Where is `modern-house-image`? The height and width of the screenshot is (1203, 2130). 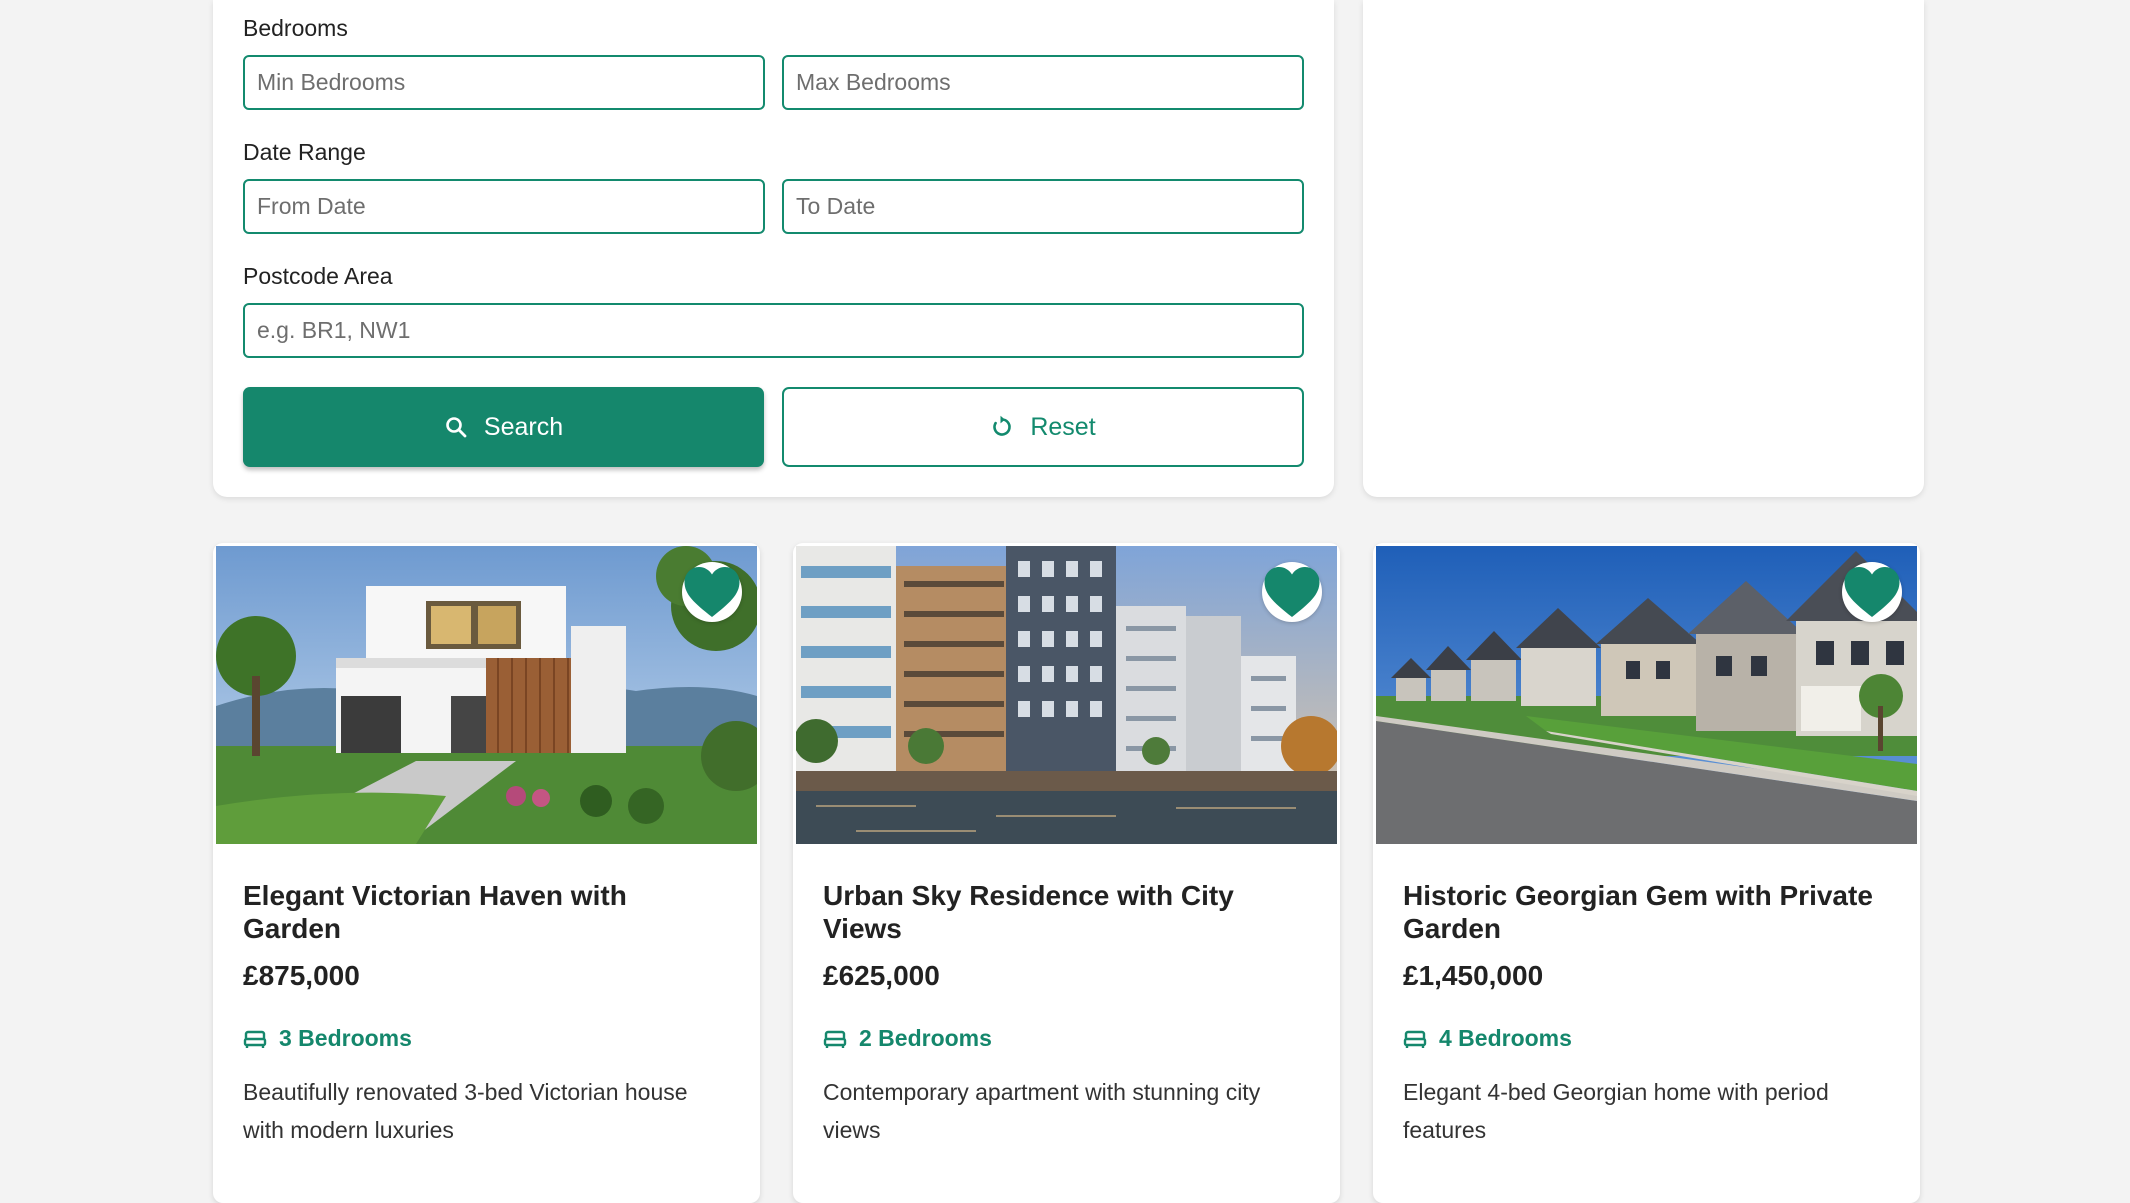 modern-house-image is located at coordinates (486, 695).